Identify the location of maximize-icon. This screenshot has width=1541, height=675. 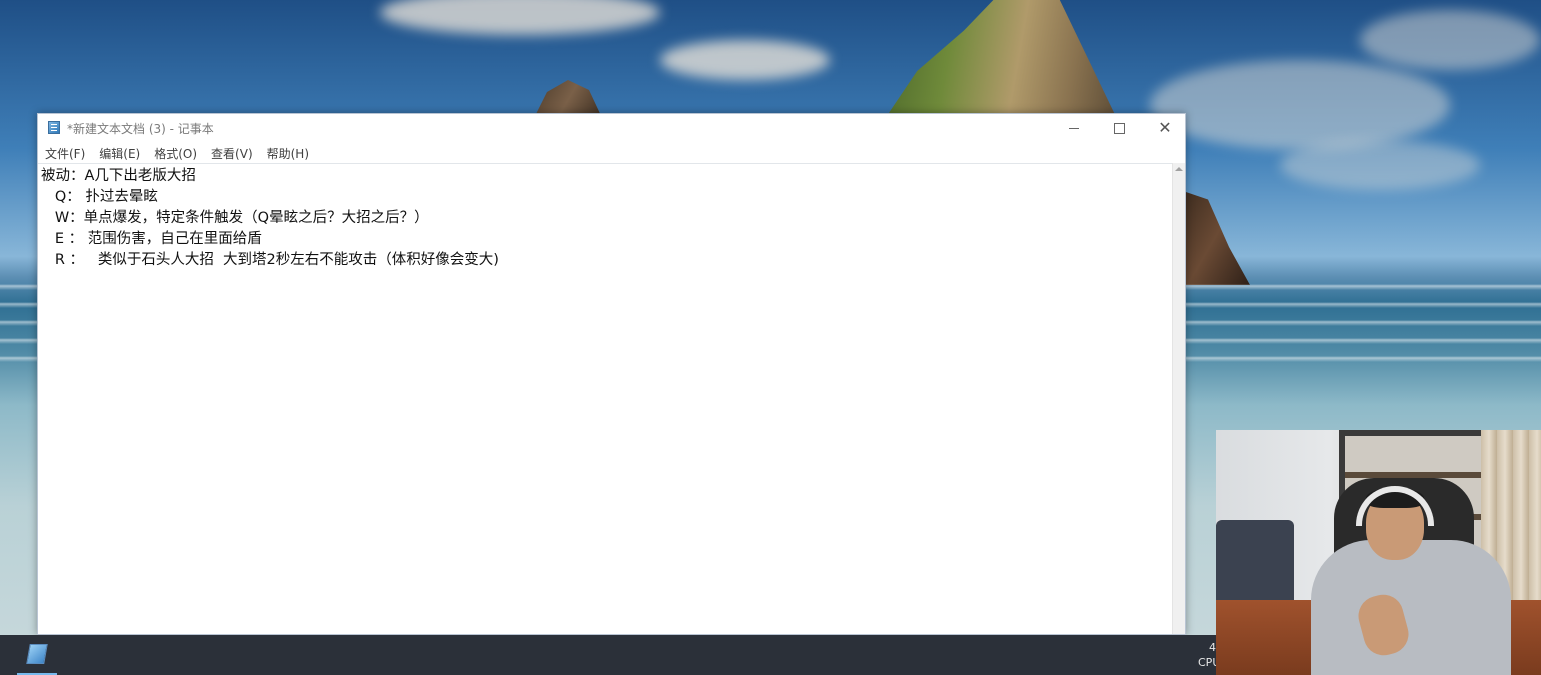
(1119, 128).